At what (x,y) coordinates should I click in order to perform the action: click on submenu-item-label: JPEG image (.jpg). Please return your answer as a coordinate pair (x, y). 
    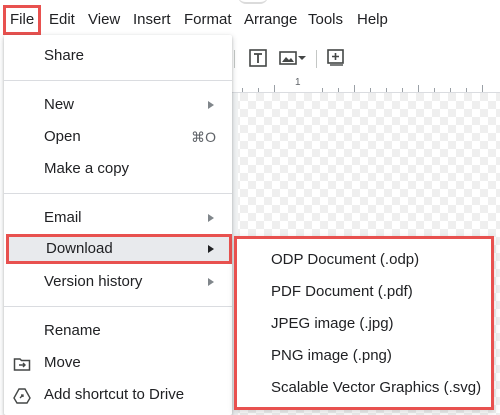
    Looking at the image, I should click on (332, 323).